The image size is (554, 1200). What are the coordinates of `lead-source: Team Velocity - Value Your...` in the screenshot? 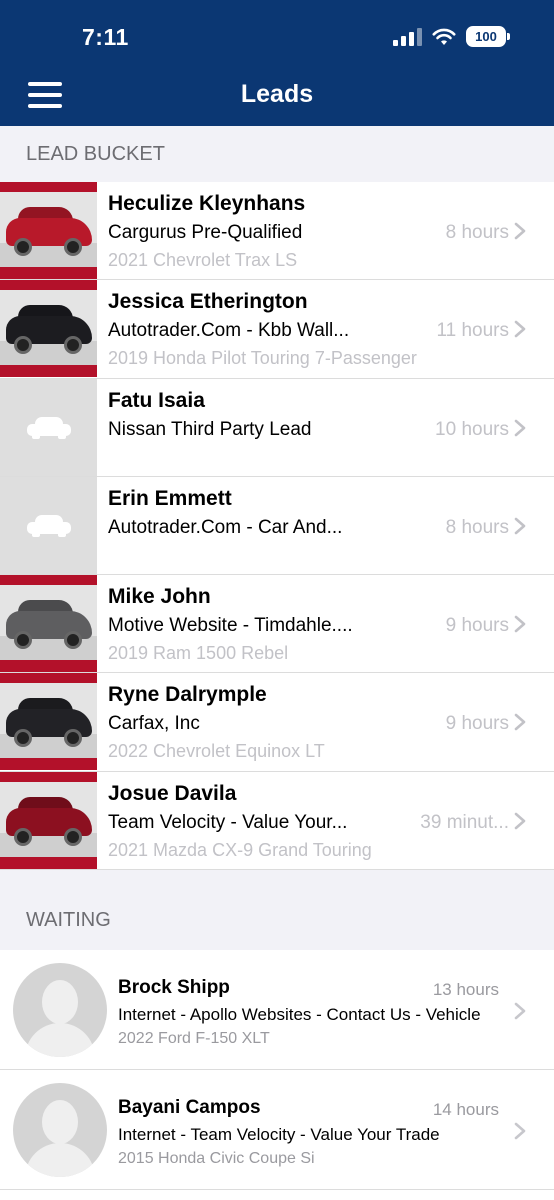 It's located at (228, 822).